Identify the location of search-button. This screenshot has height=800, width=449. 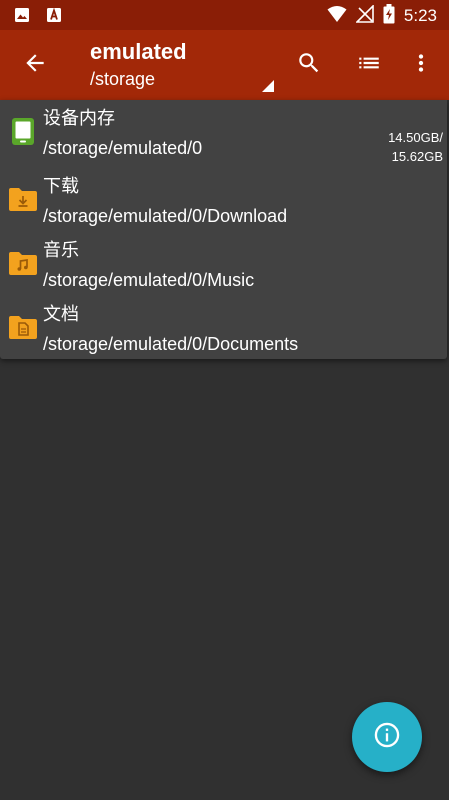
(309, 65).